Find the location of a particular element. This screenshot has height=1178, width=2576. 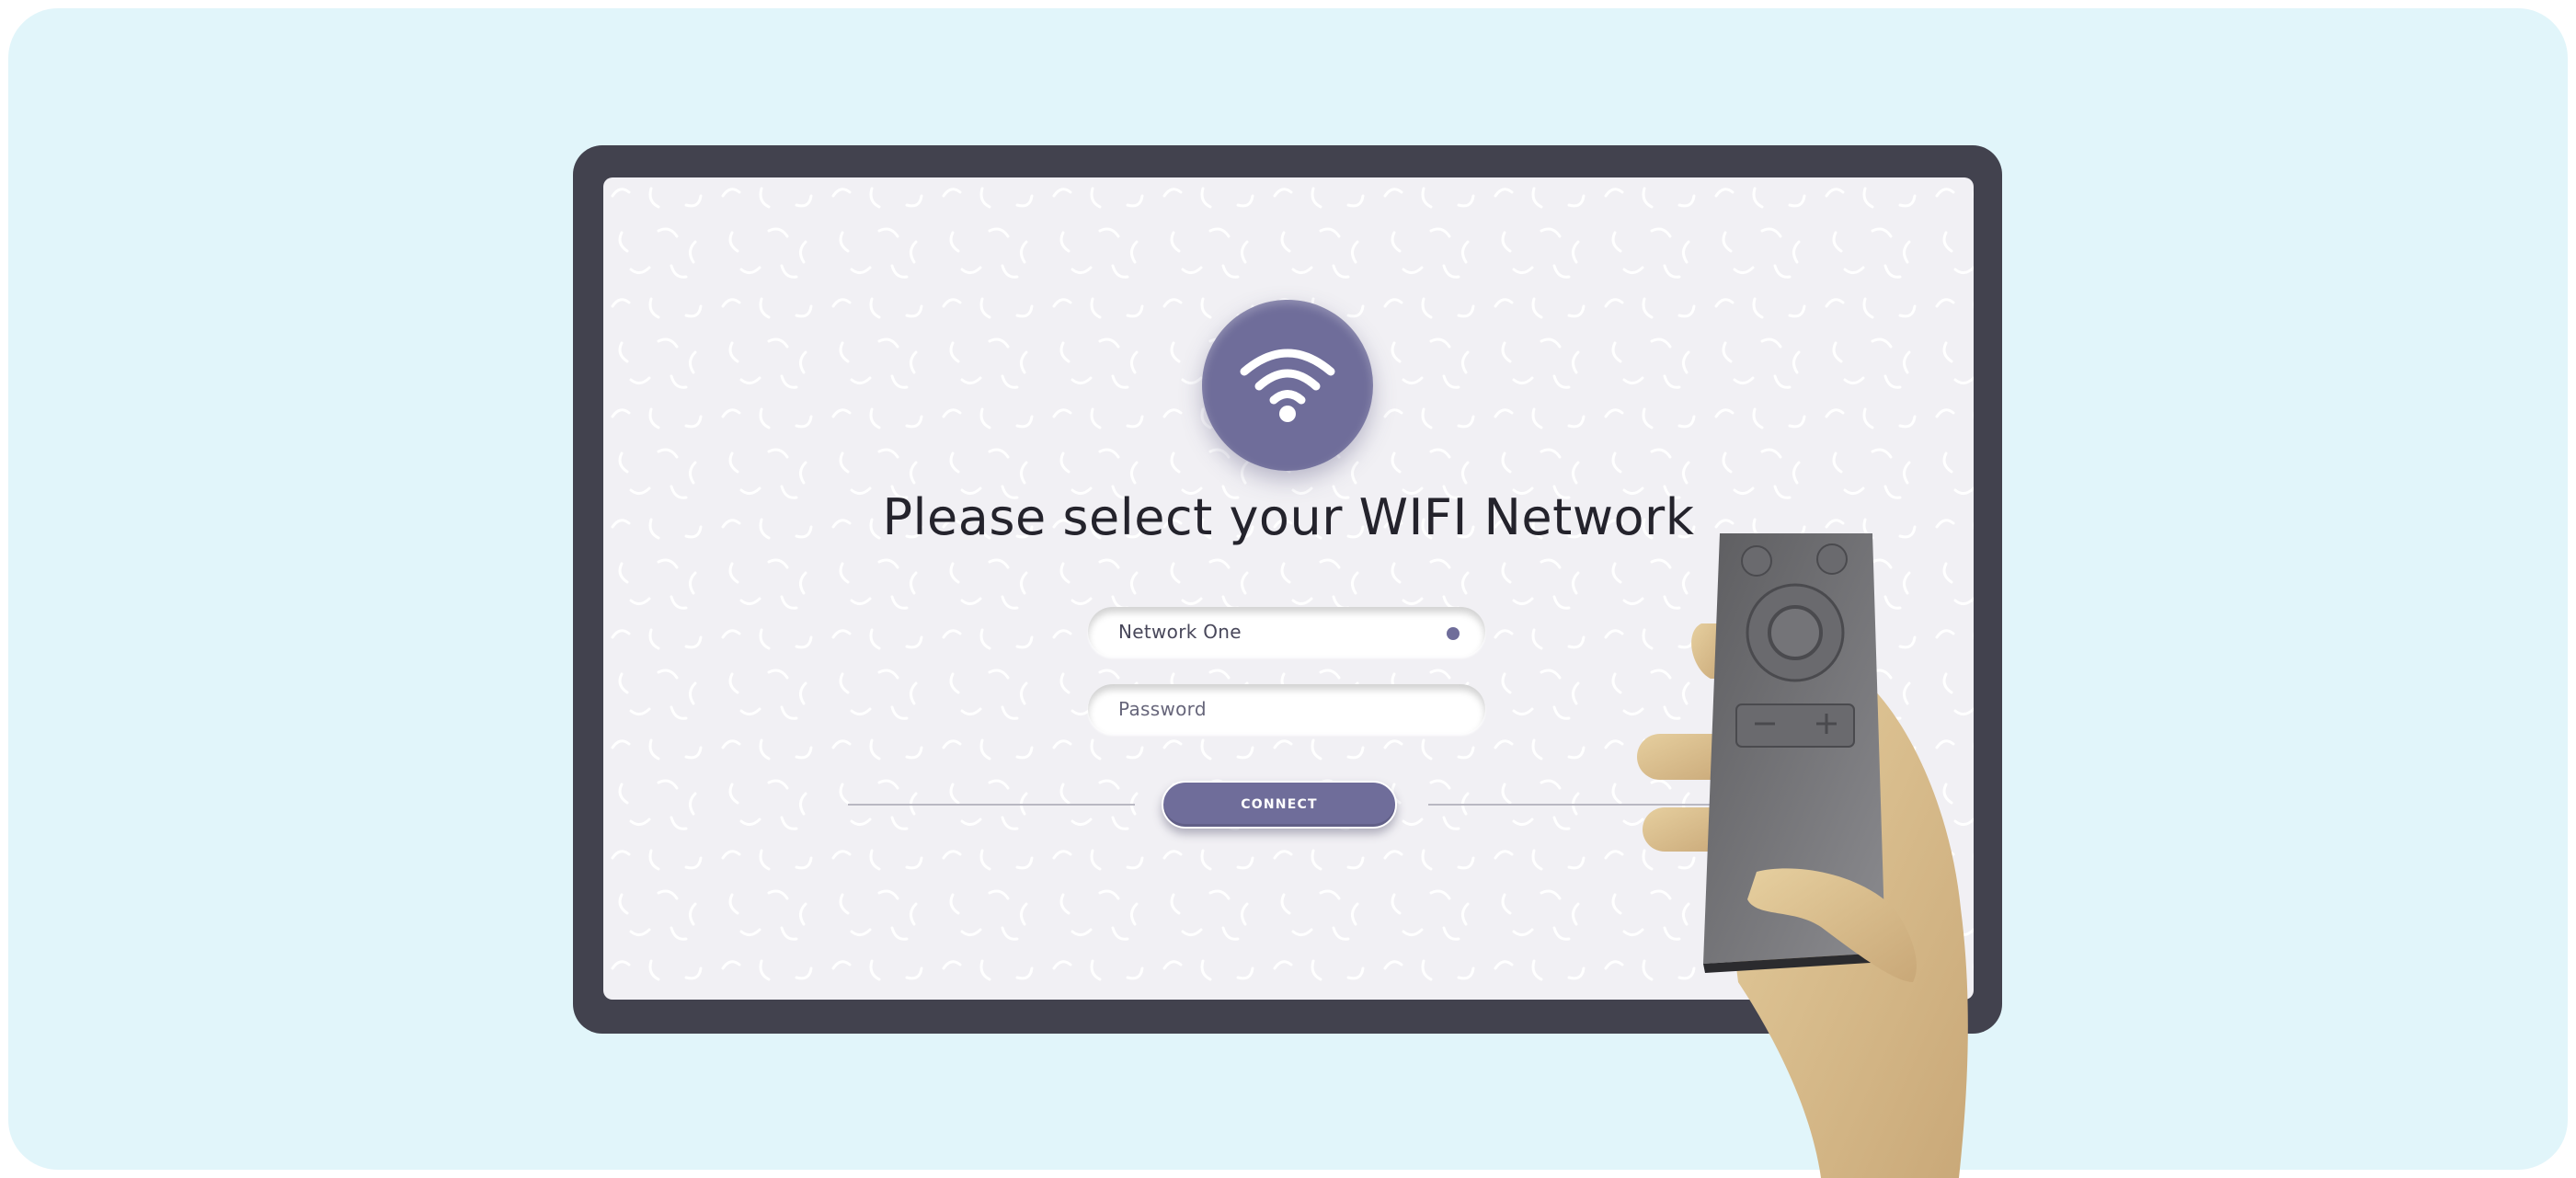

network-select-field: Network One is located at coordinates (1286, 632).